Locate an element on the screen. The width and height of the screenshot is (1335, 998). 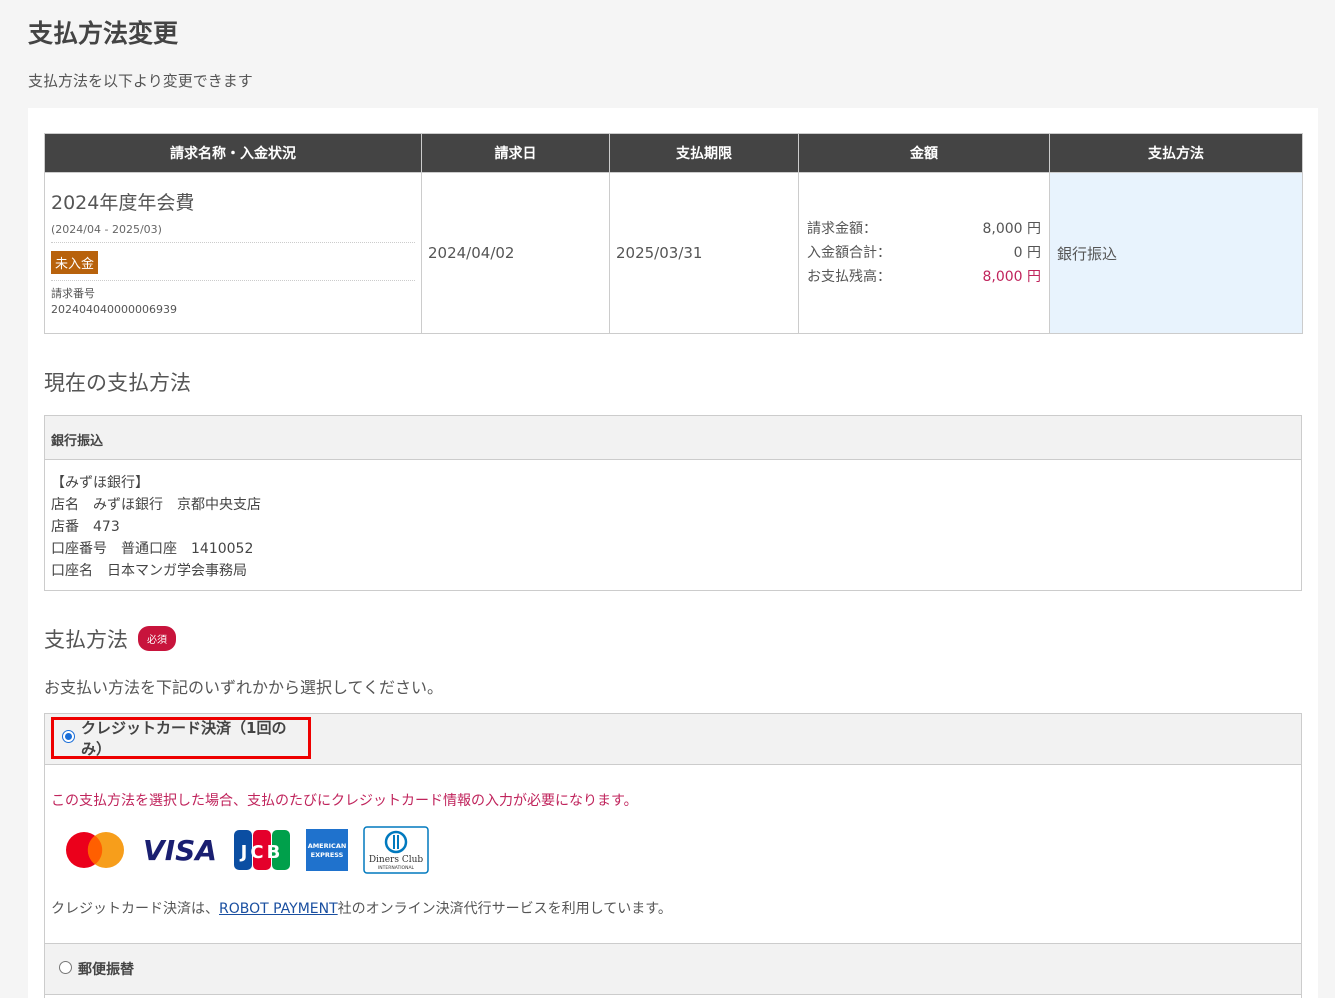
payment-method-title: 支払方法 is located at coordinates (86, 640).